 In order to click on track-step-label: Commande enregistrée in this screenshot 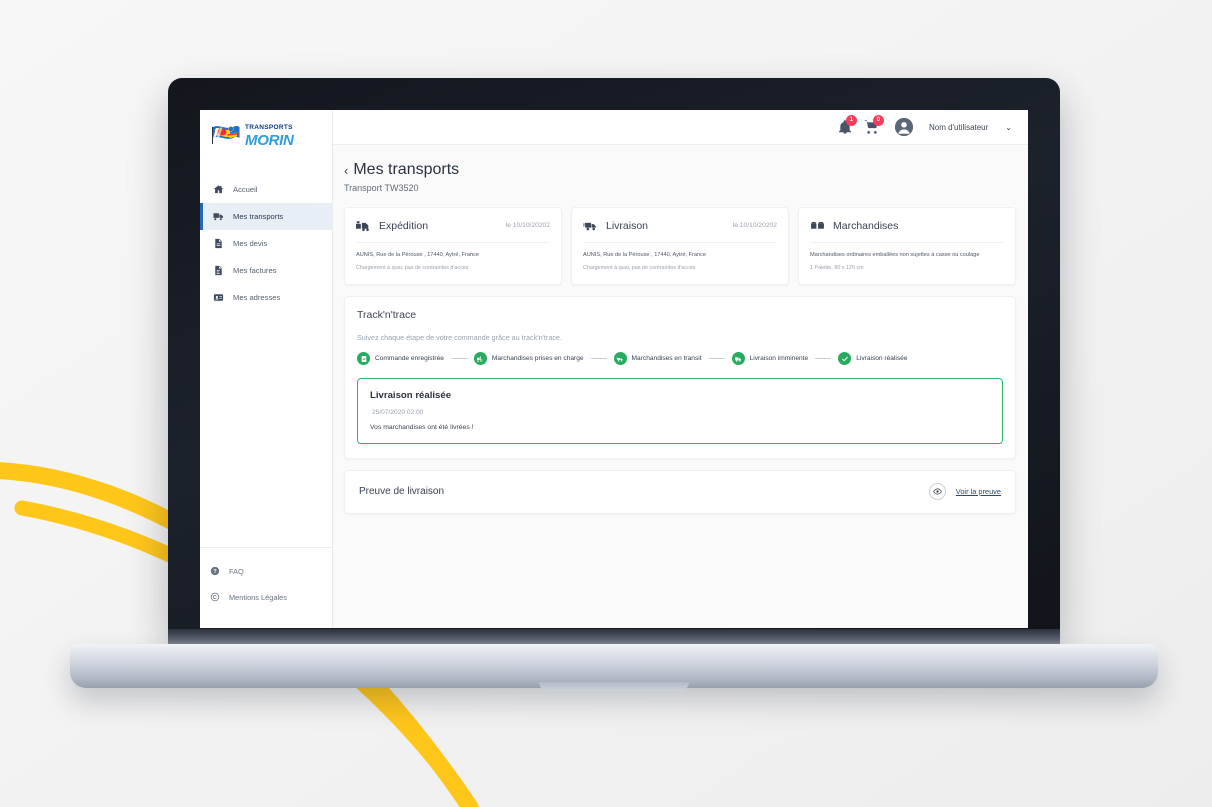, I will do `click(409, 358)`.